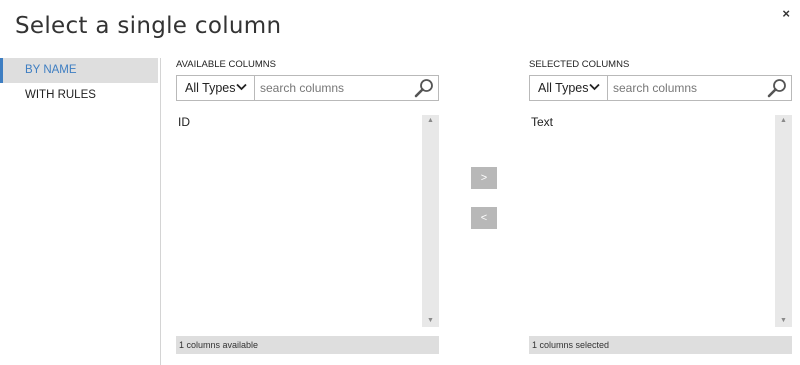  I want to click on selected-filter-row: All Types, so click(660, 88).